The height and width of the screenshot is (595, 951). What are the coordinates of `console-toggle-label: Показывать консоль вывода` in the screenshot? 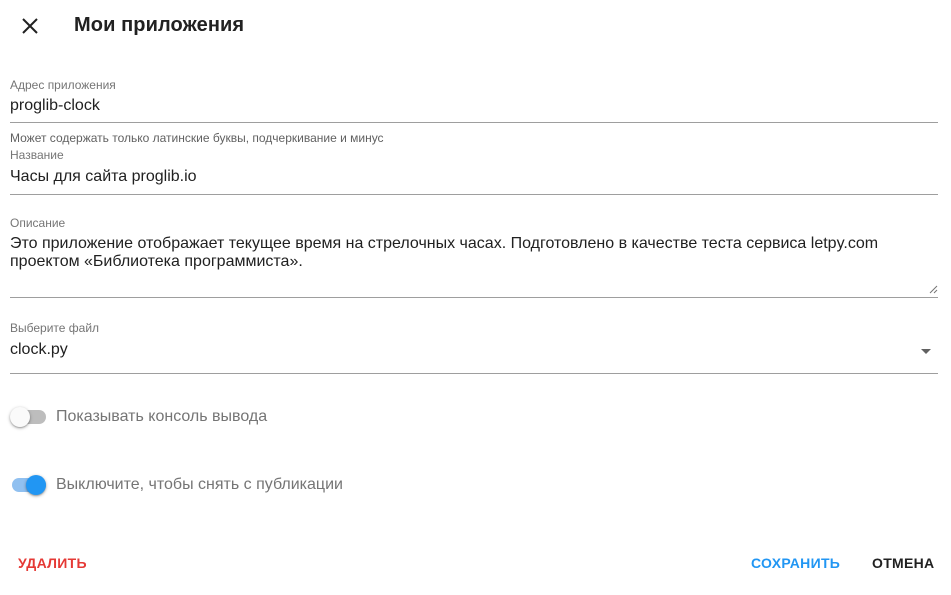 It's located at (162, 416).